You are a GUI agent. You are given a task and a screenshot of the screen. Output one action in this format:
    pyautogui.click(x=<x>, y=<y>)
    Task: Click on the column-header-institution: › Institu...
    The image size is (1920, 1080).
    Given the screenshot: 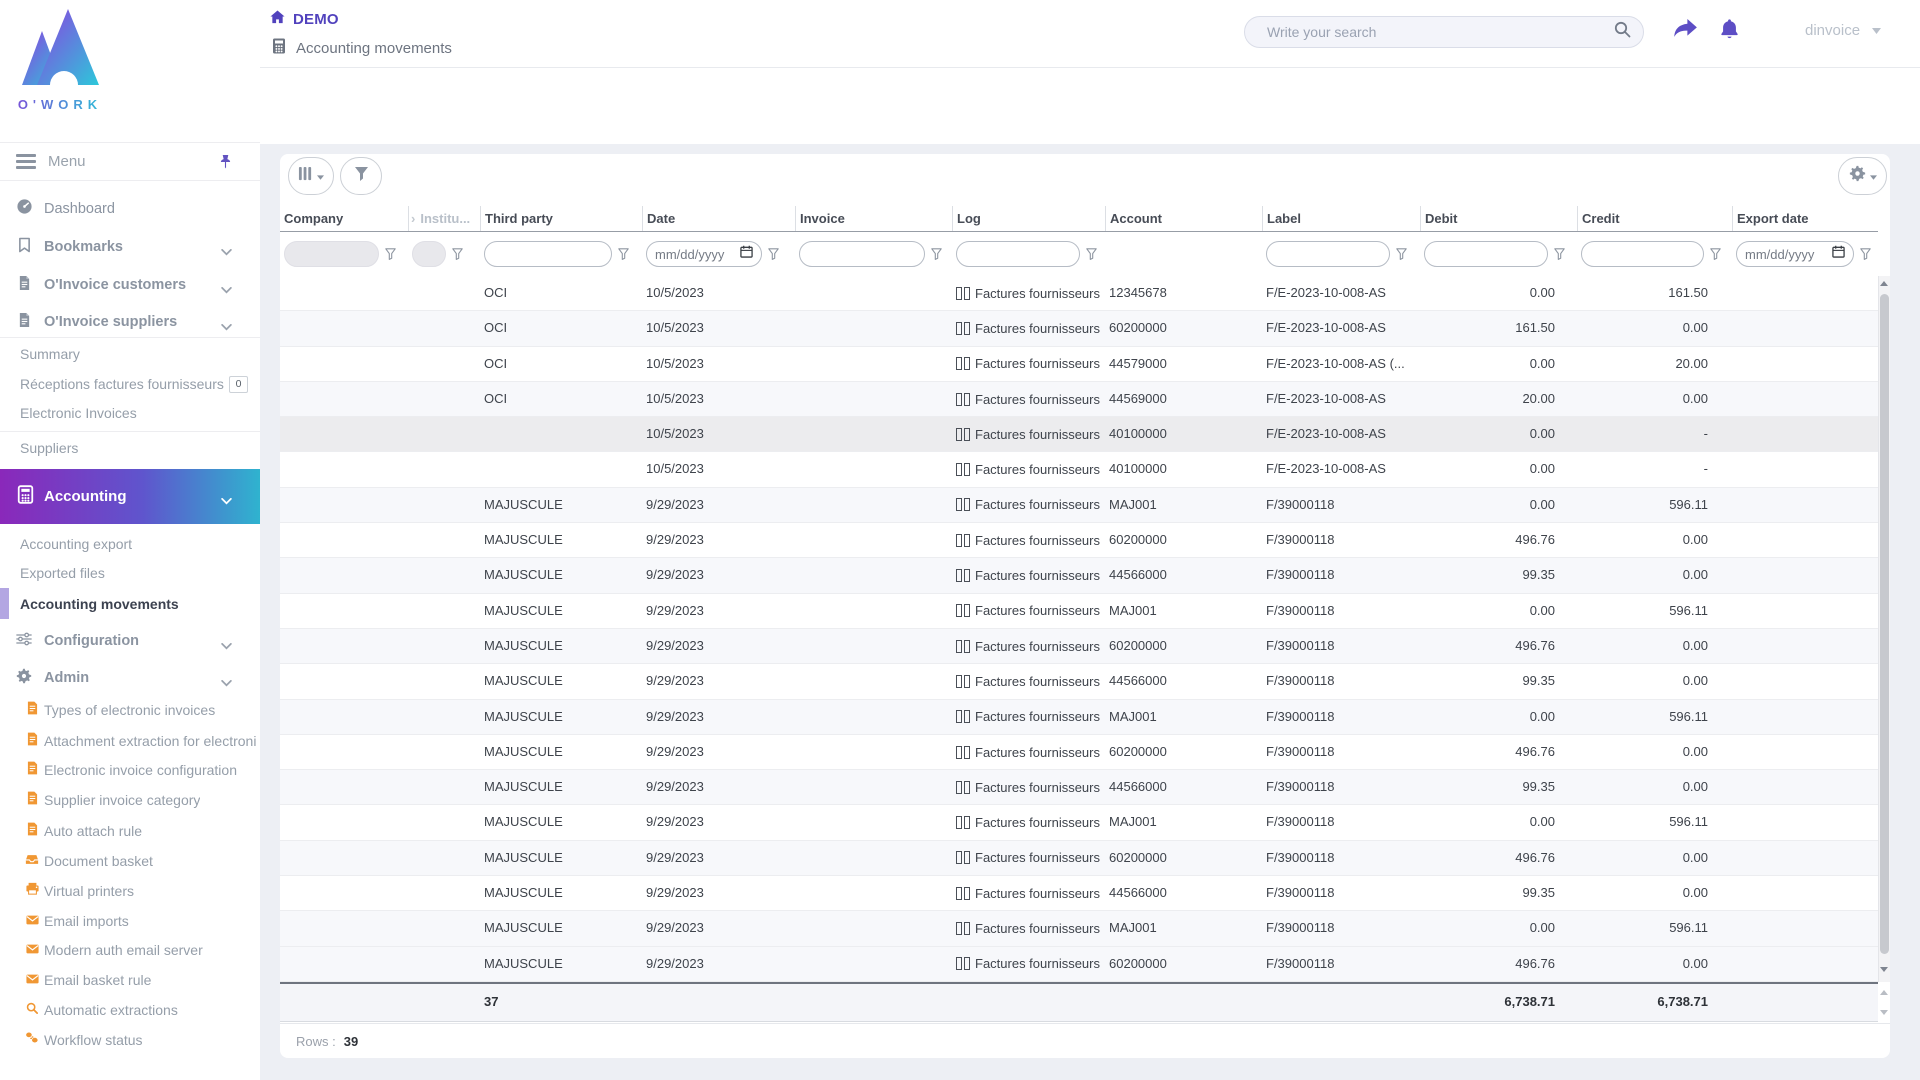 What is the action you would take?
    pyautogui.click(x=444, y=218)
    